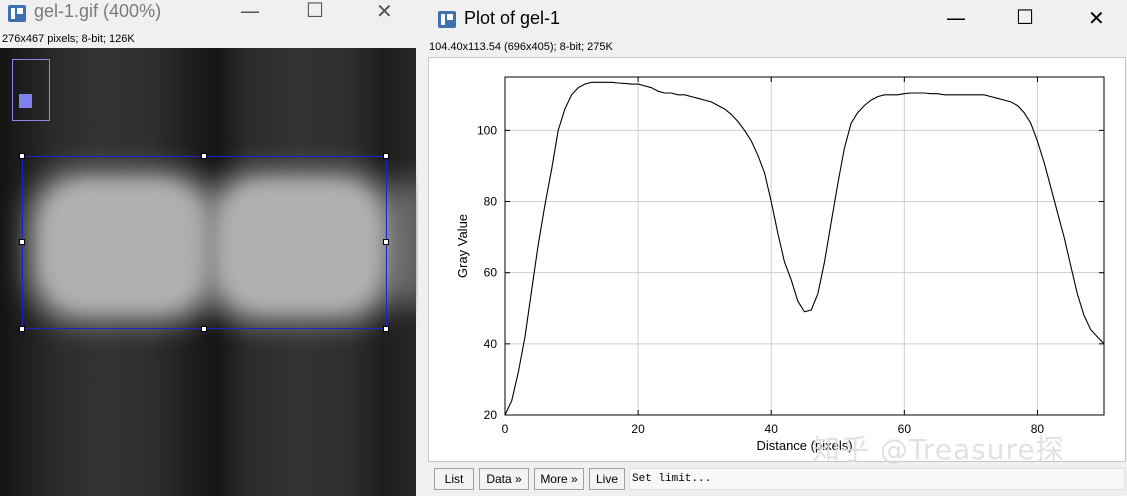  What do you see at coordinates (487, 130) in the screenshot?
I see `y-tick-label: 100` at bounding box center [487, 130].